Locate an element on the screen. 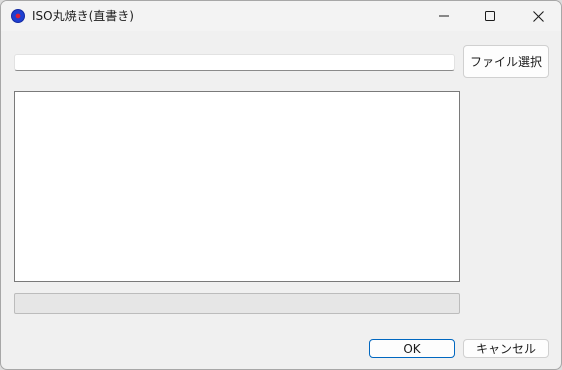 The height and width of the screenshot is (370, 562). minimize-button is located at coordinates (444, 16).